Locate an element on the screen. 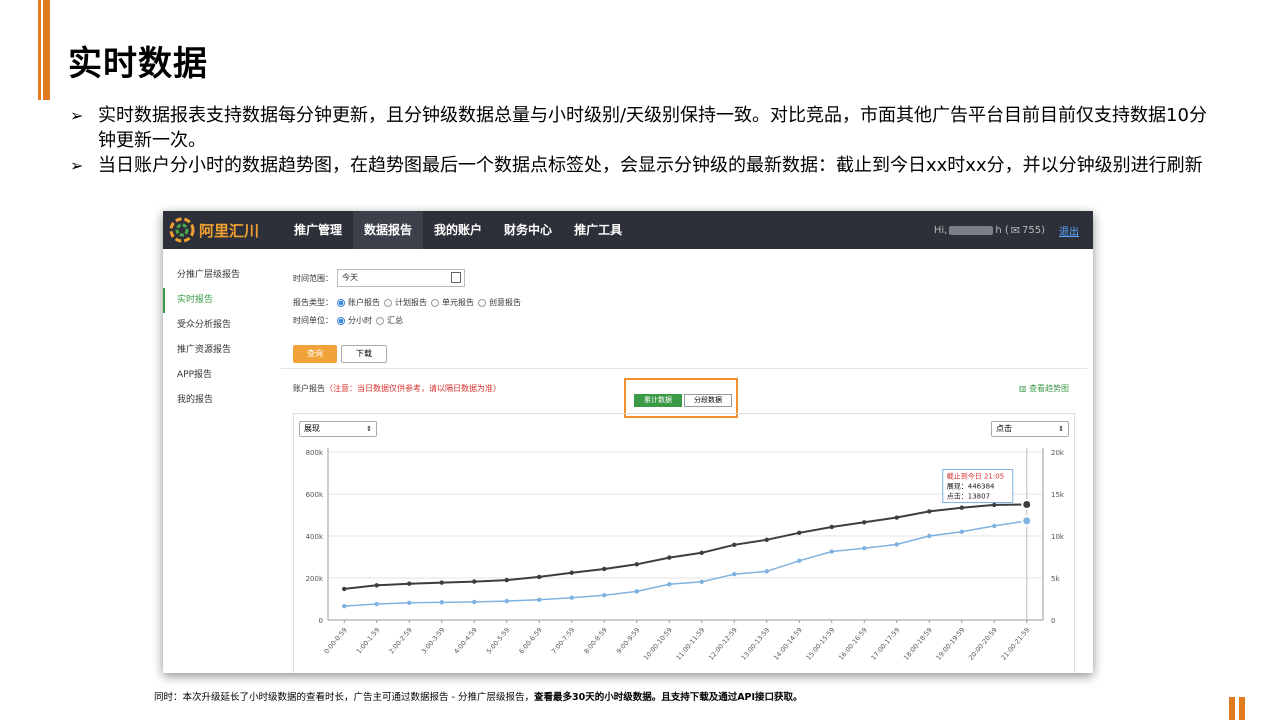 This screenshot has height=720, width=1280. corner-bar is located at coordinates (1232, 708).